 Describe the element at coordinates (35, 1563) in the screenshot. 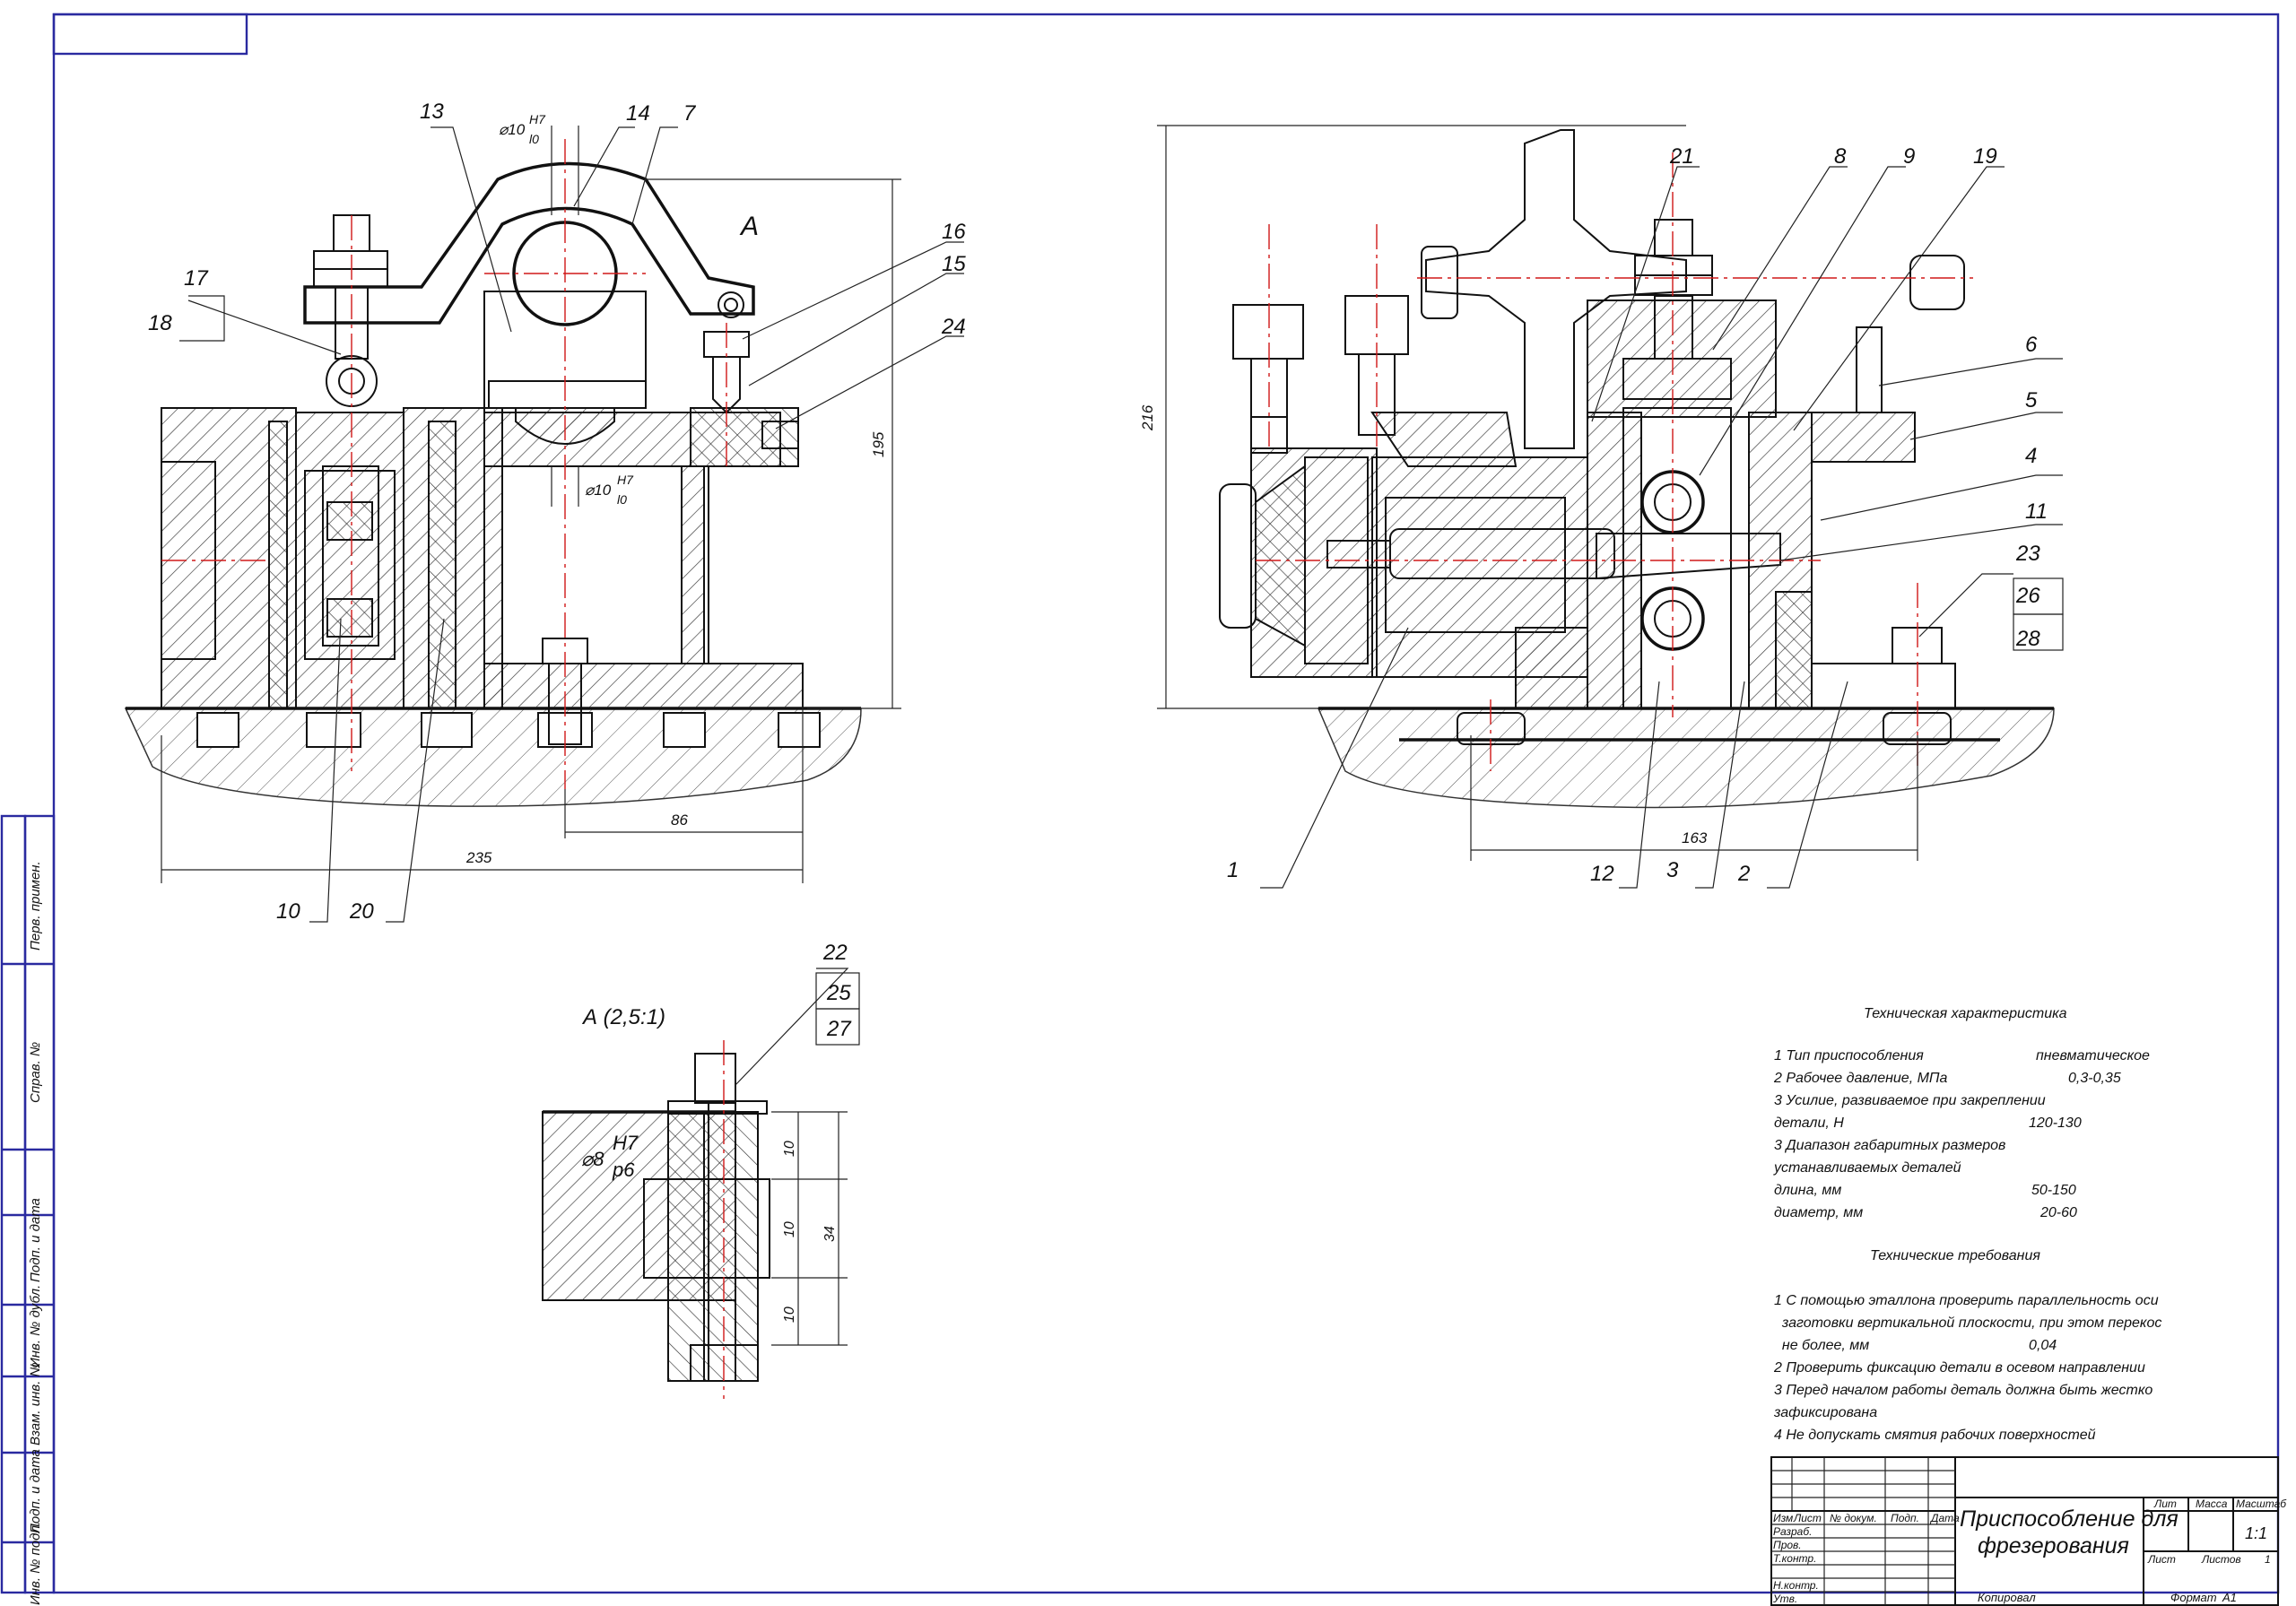

I see `binding-label: Инв. № подл.` at that location.